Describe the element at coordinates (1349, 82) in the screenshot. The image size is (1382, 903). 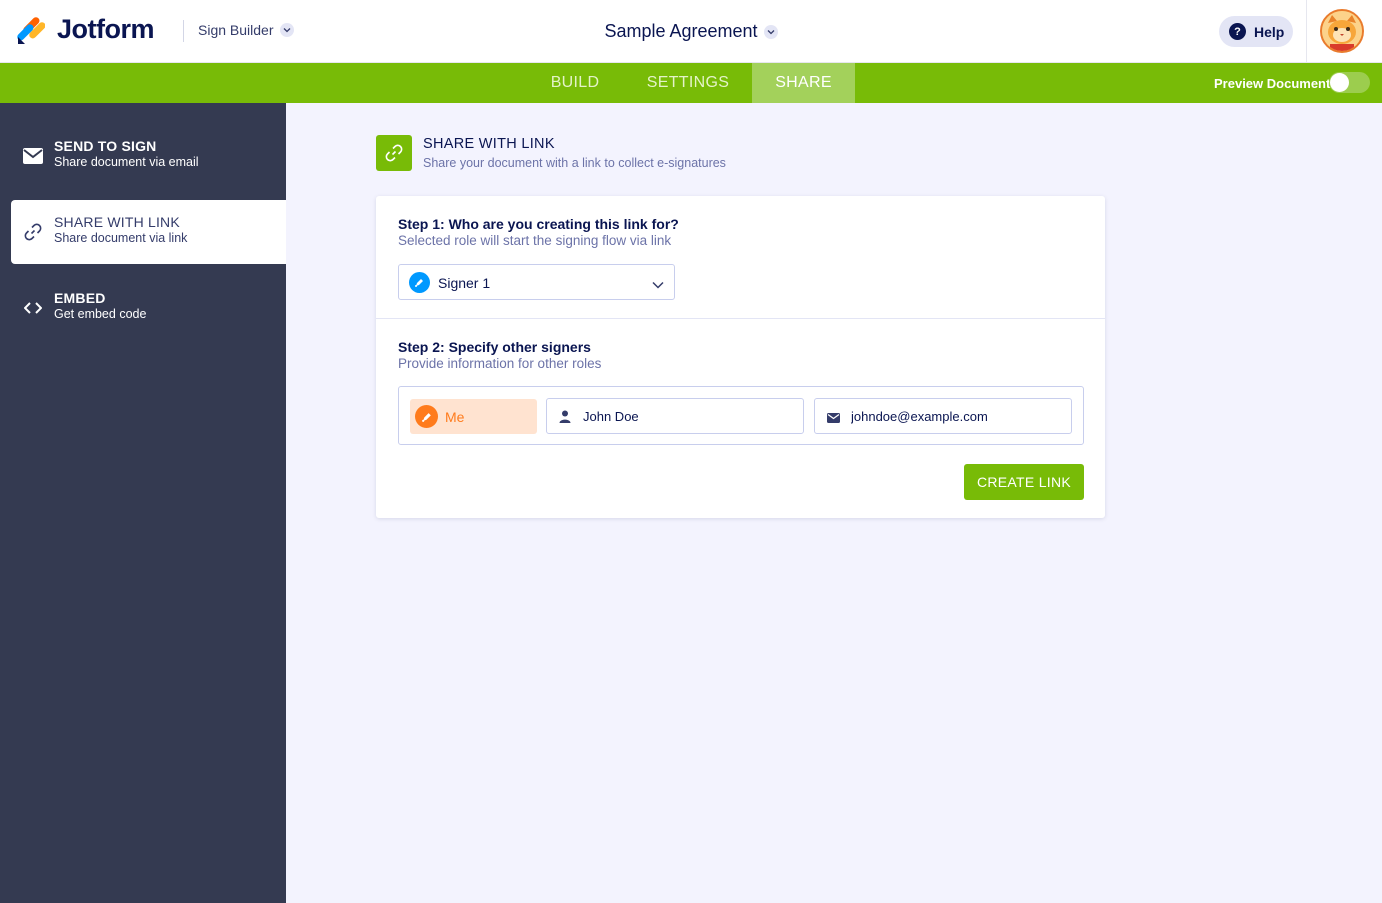
I see `preview-document-toggle` at that location.